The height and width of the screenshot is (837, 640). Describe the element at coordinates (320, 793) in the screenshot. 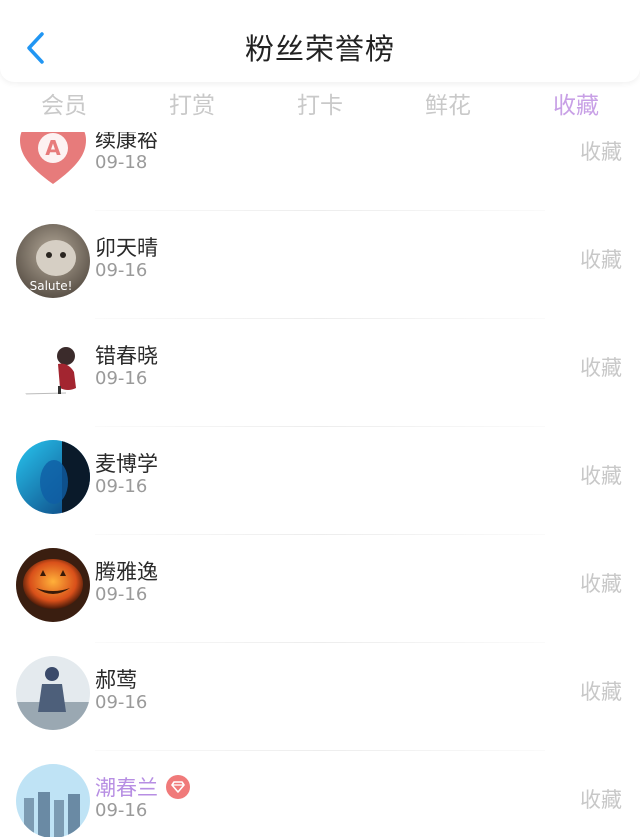

I see `list-item: 潮春兰 09-16 收藏` at that location.